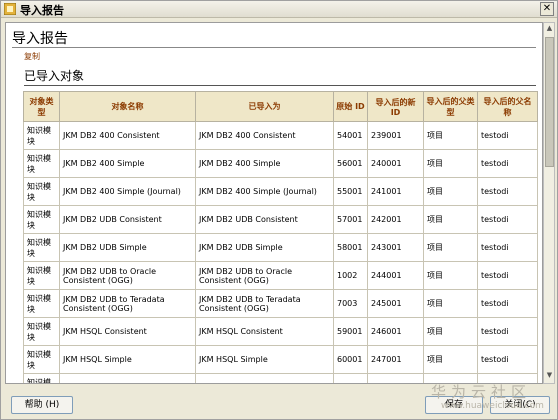 Image resolution: width=558 pixels, height=420 pixels. What do you see at coordinates (32, 56) in the screenshot?
I see `copy-link: 复制` at bounding box center [32, 56].